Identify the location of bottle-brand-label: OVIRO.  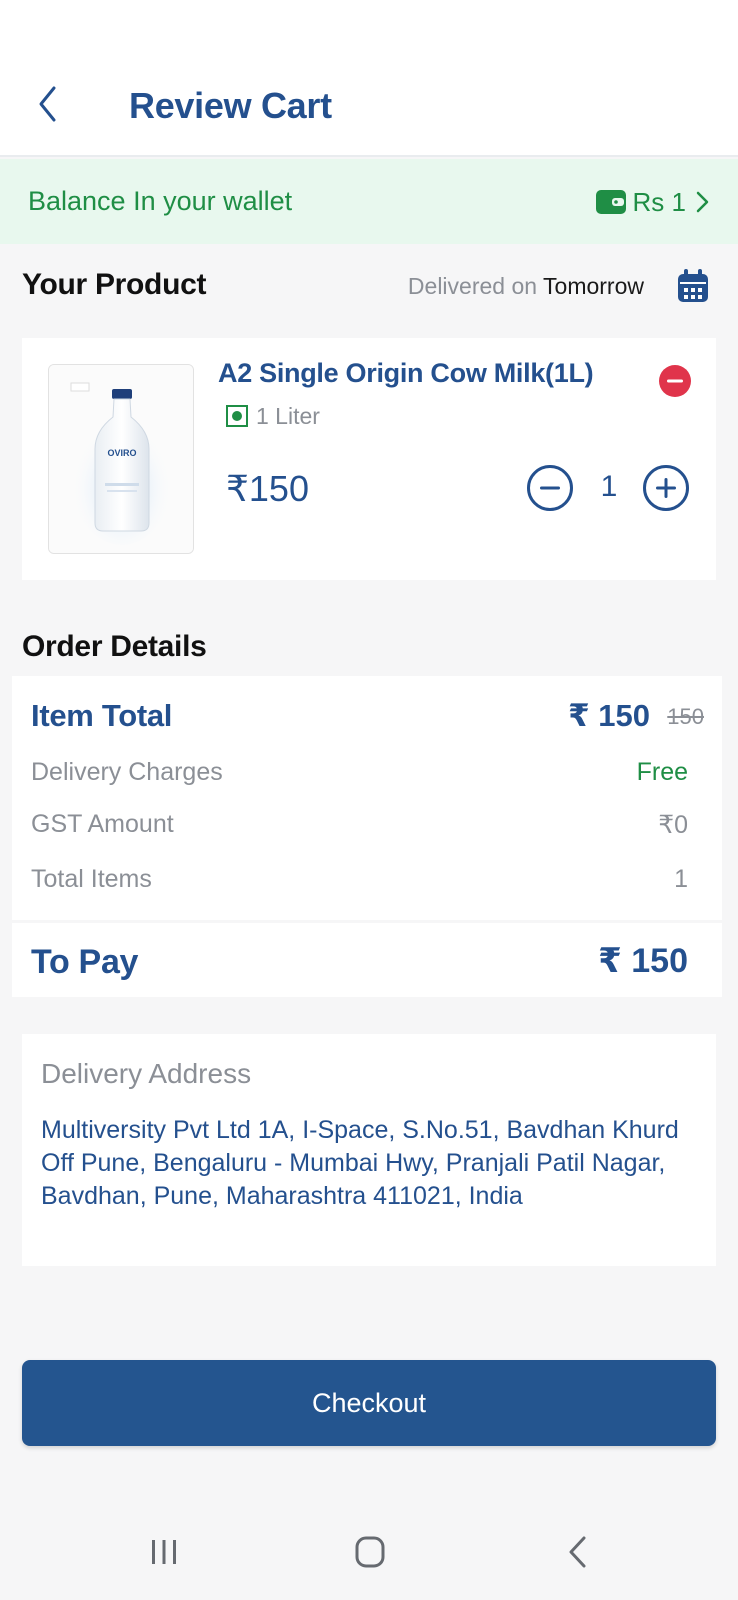
(121, 453).